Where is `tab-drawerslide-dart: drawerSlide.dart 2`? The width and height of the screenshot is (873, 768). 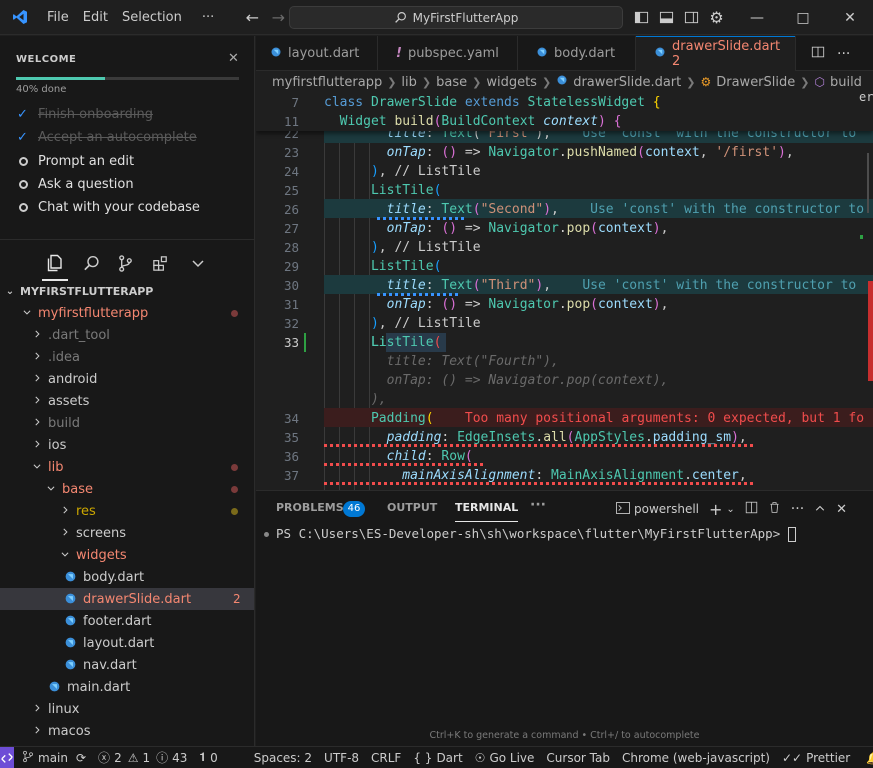 tab-drawerslide-dart: drawerSlide.dart 2 is located at coordinates (716, 53).